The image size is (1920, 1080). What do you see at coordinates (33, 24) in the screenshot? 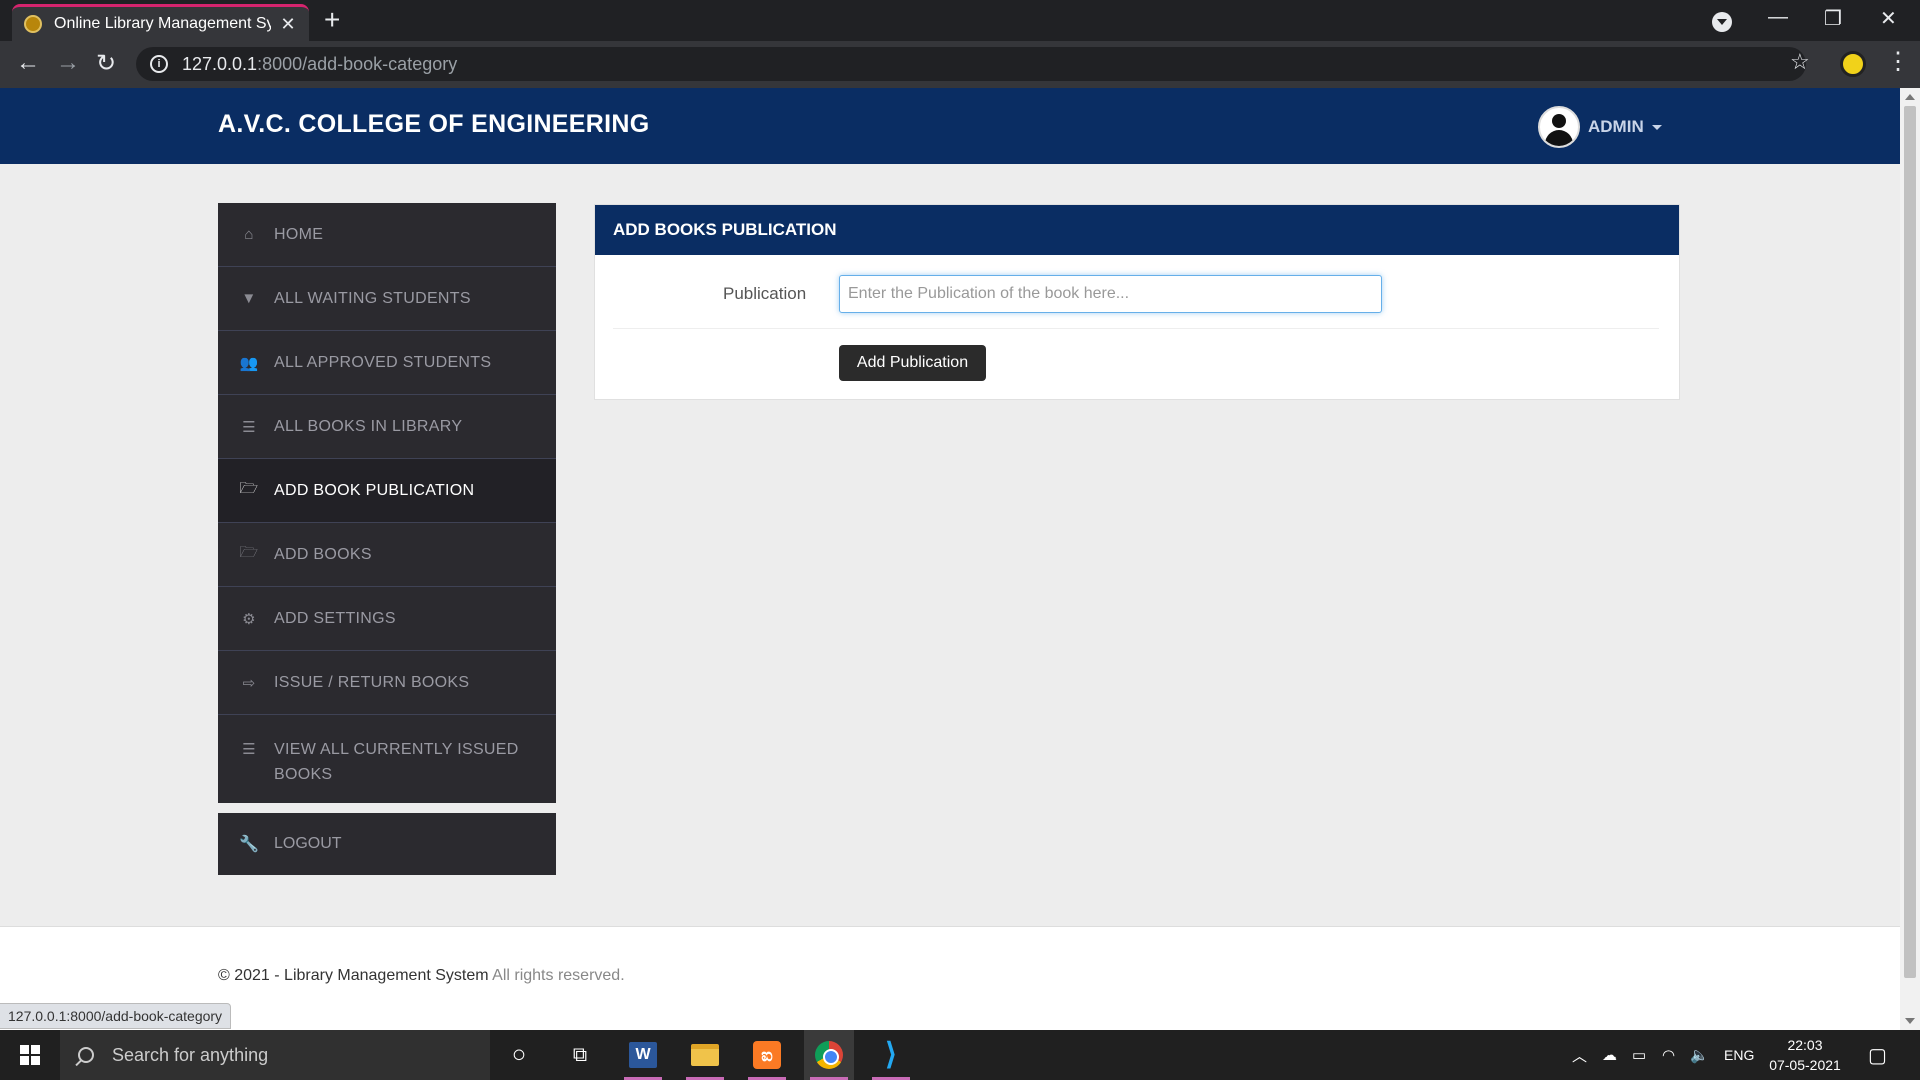
I see `college-favicon-icon` at bounding box center [33, 24].